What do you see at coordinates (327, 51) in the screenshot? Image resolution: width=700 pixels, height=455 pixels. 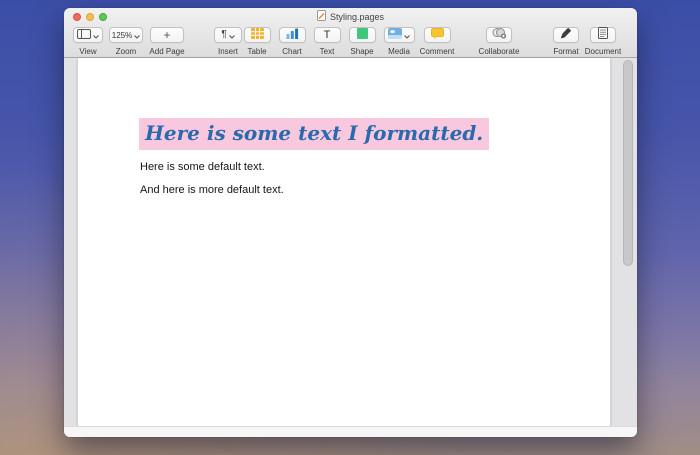 I see `toolbar-label: Text` at bounding box center [327, 51].